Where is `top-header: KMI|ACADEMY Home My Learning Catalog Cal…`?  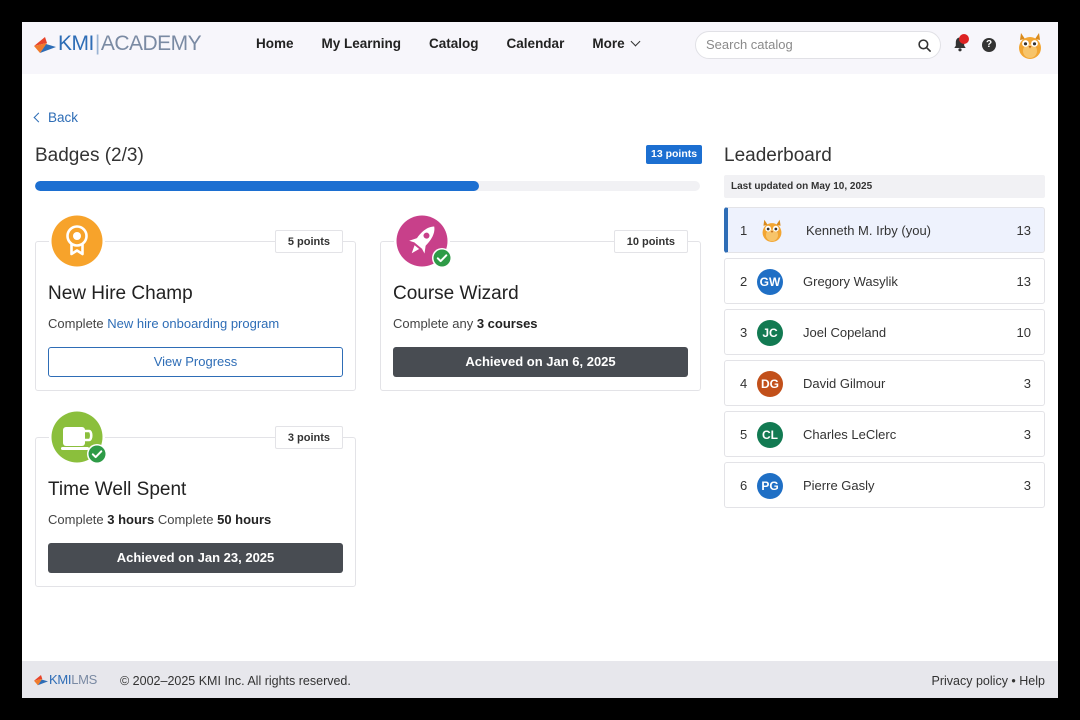
top-header: KMI|ACADEMY Home My Learning Catalog Cal… is located at coordinates (540, 48).